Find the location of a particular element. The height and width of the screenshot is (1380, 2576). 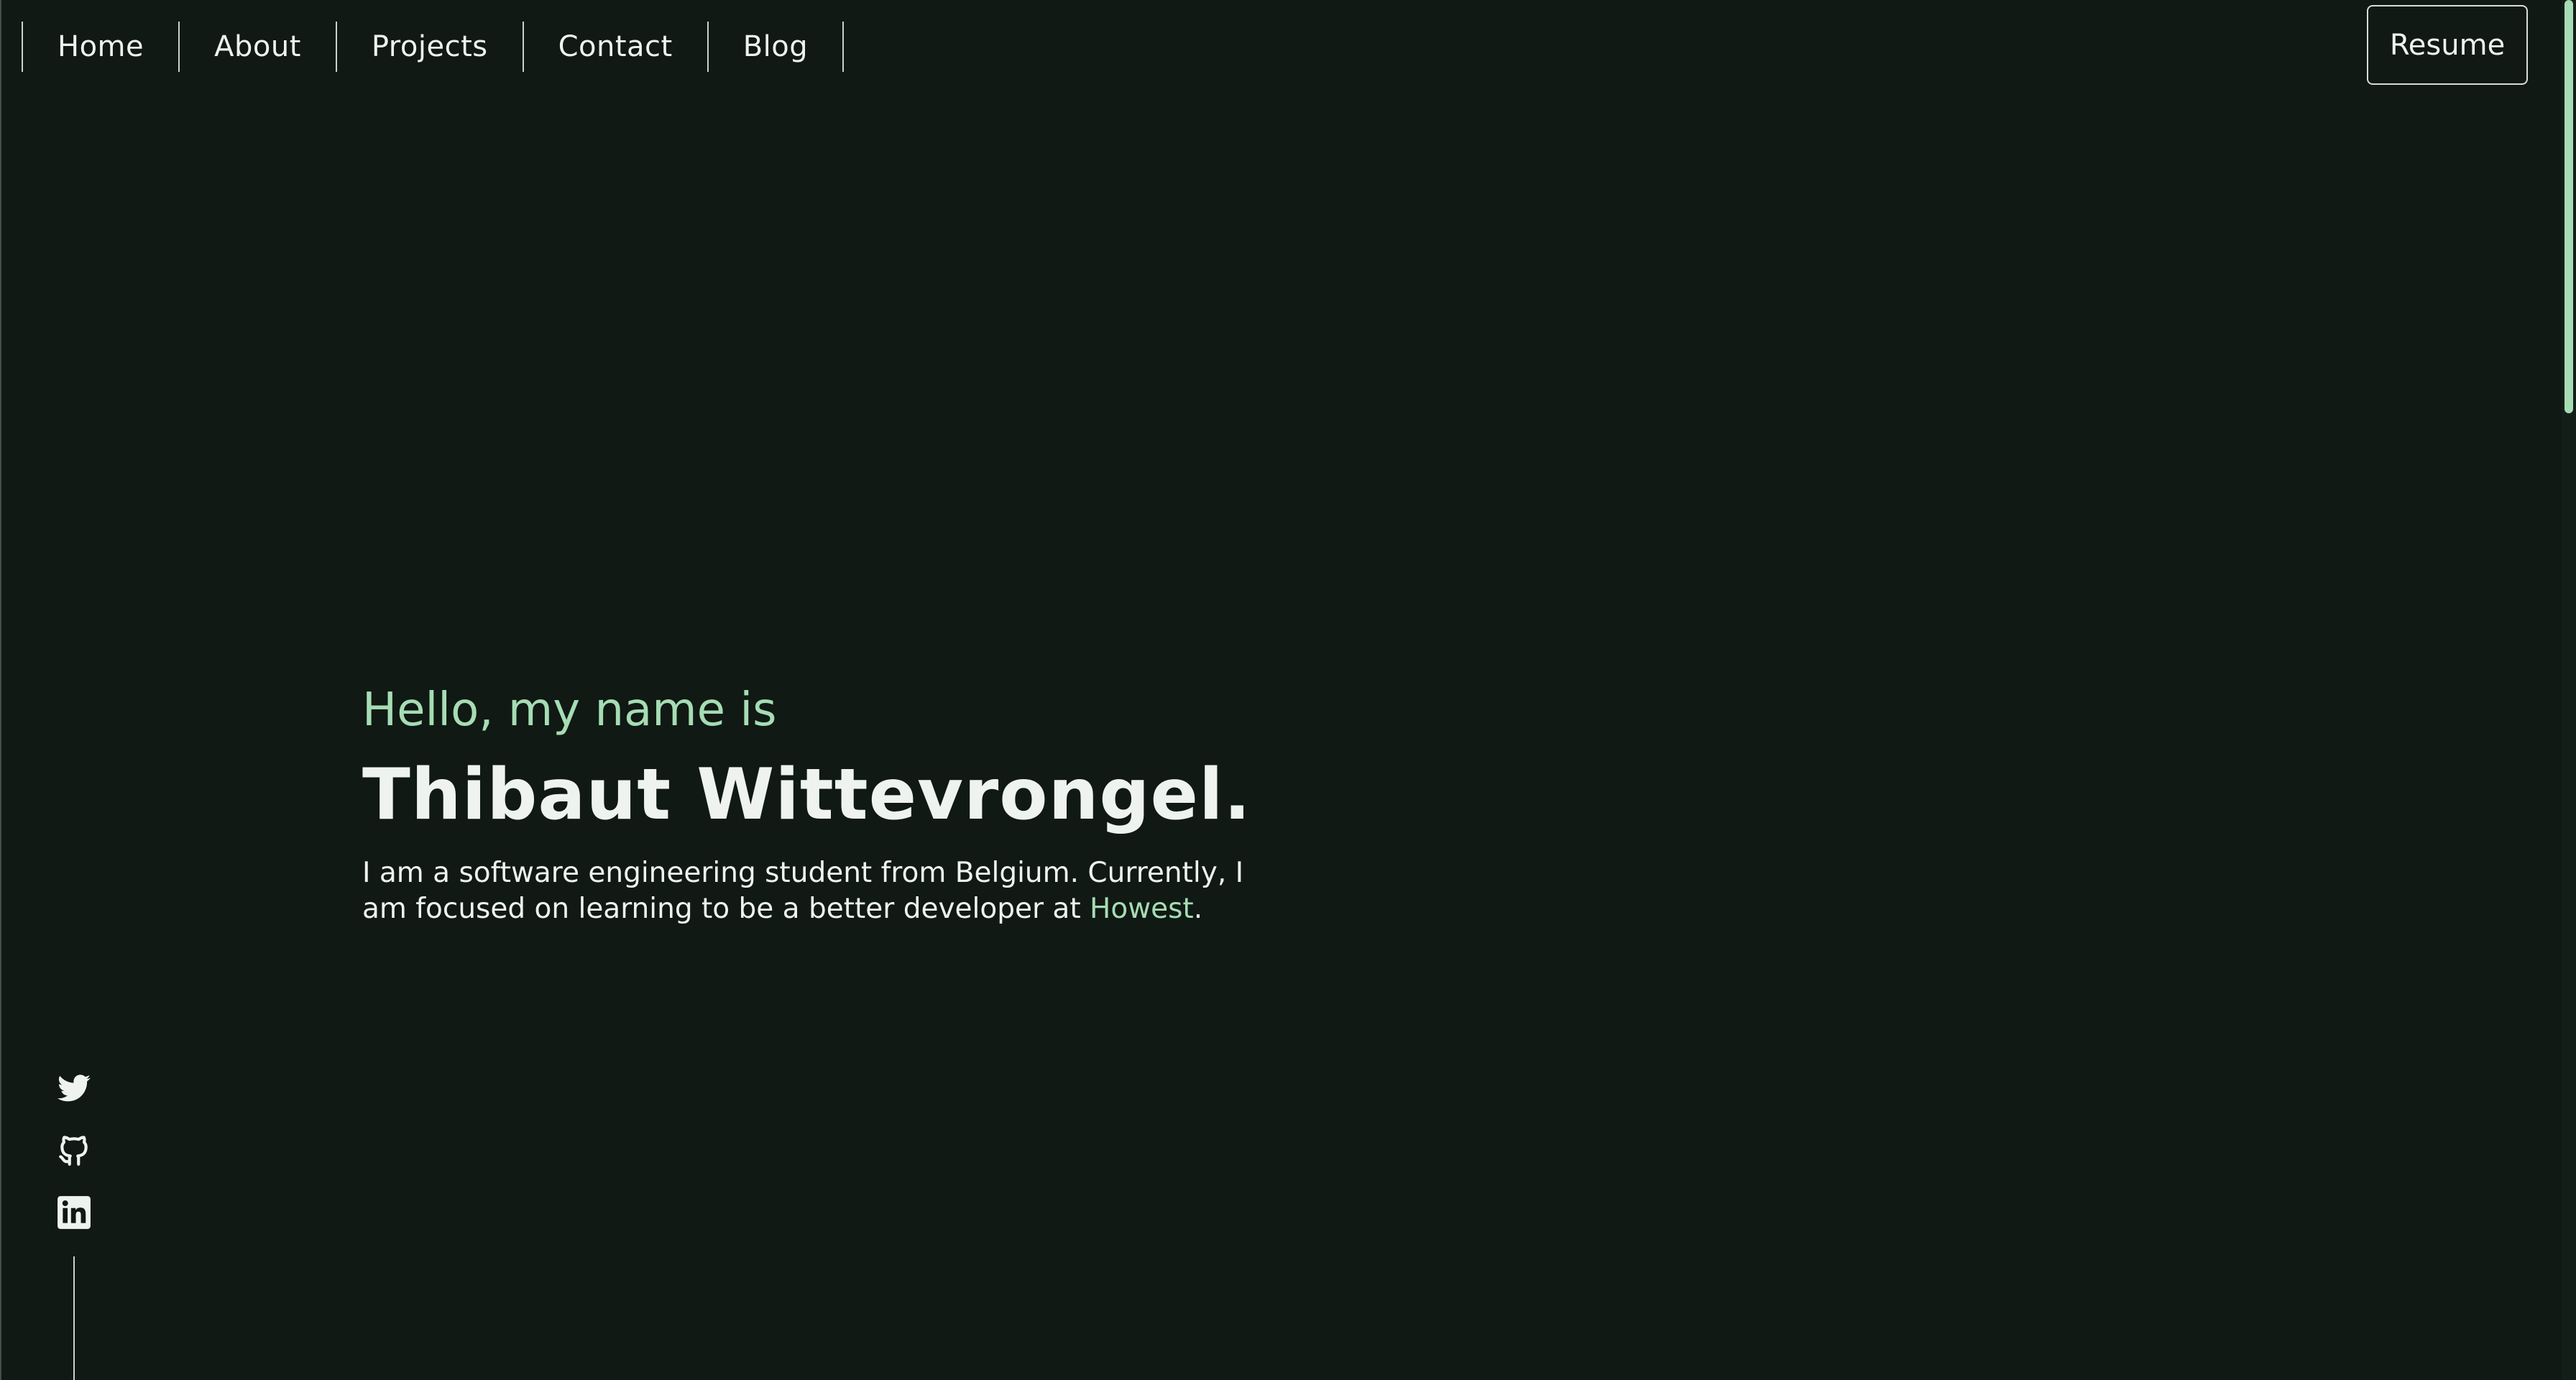

twitter-icon is located at coordinates (74, 1088).